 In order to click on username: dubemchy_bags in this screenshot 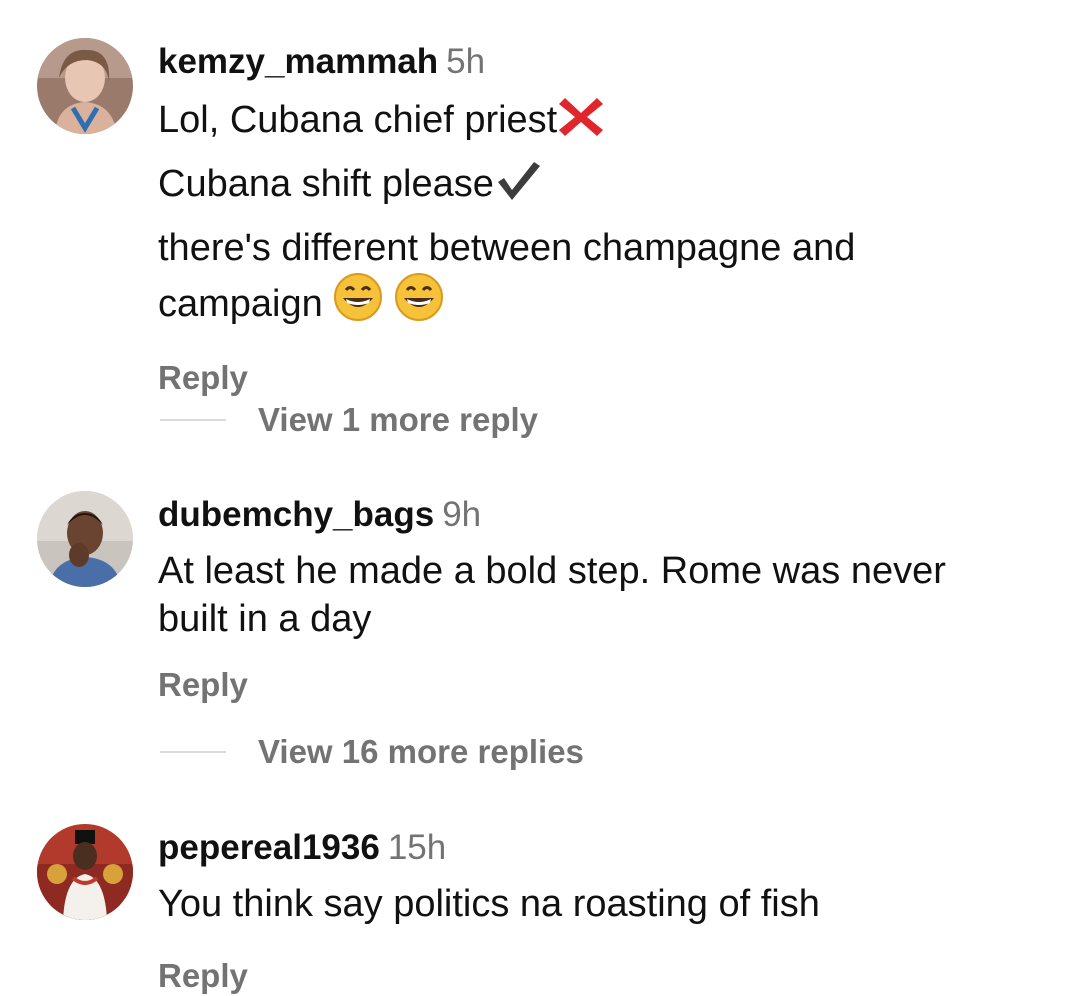, I will do `click(296, 514)`.